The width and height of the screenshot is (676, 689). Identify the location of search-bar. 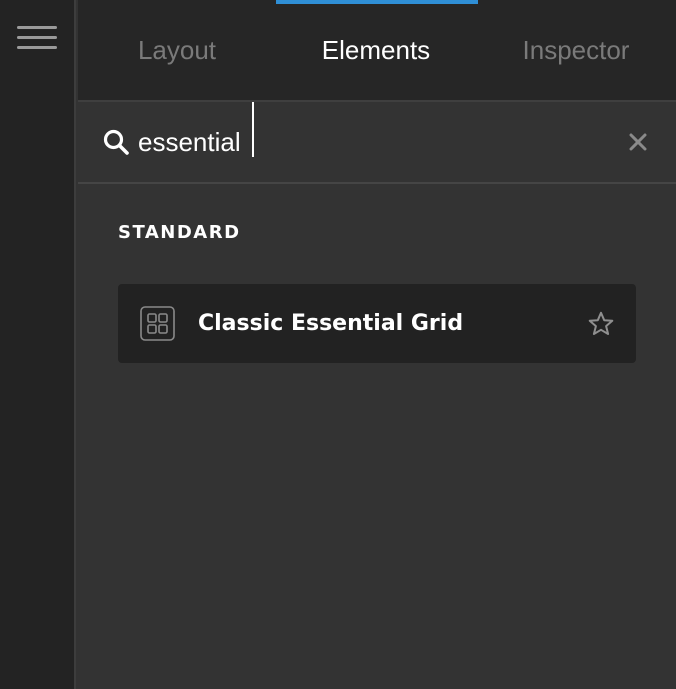
(377, 143).